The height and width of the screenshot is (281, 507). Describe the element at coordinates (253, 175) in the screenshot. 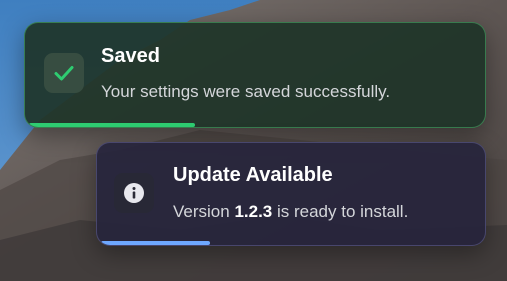

I see `toast-title: Update Available` at that location.